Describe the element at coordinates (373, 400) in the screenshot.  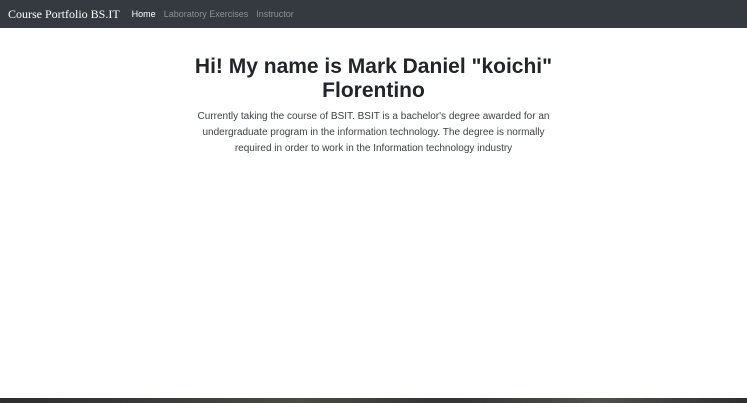
I see `bottom-image-strip` at that location.